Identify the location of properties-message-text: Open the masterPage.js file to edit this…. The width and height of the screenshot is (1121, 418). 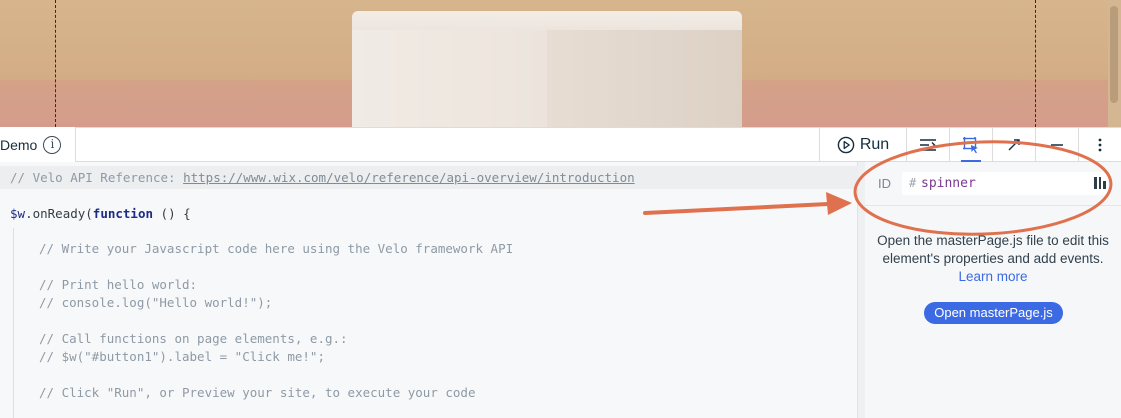
(993, 249).